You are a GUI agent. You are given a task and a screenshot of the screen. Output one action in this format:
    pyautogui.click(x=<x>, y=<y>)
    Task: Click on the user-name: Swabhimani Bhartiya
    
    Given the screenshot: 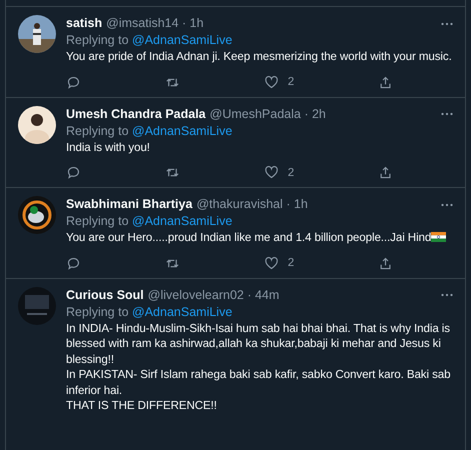 What is the action you would take?
    pyautogui.click(x=129, y=204)
    